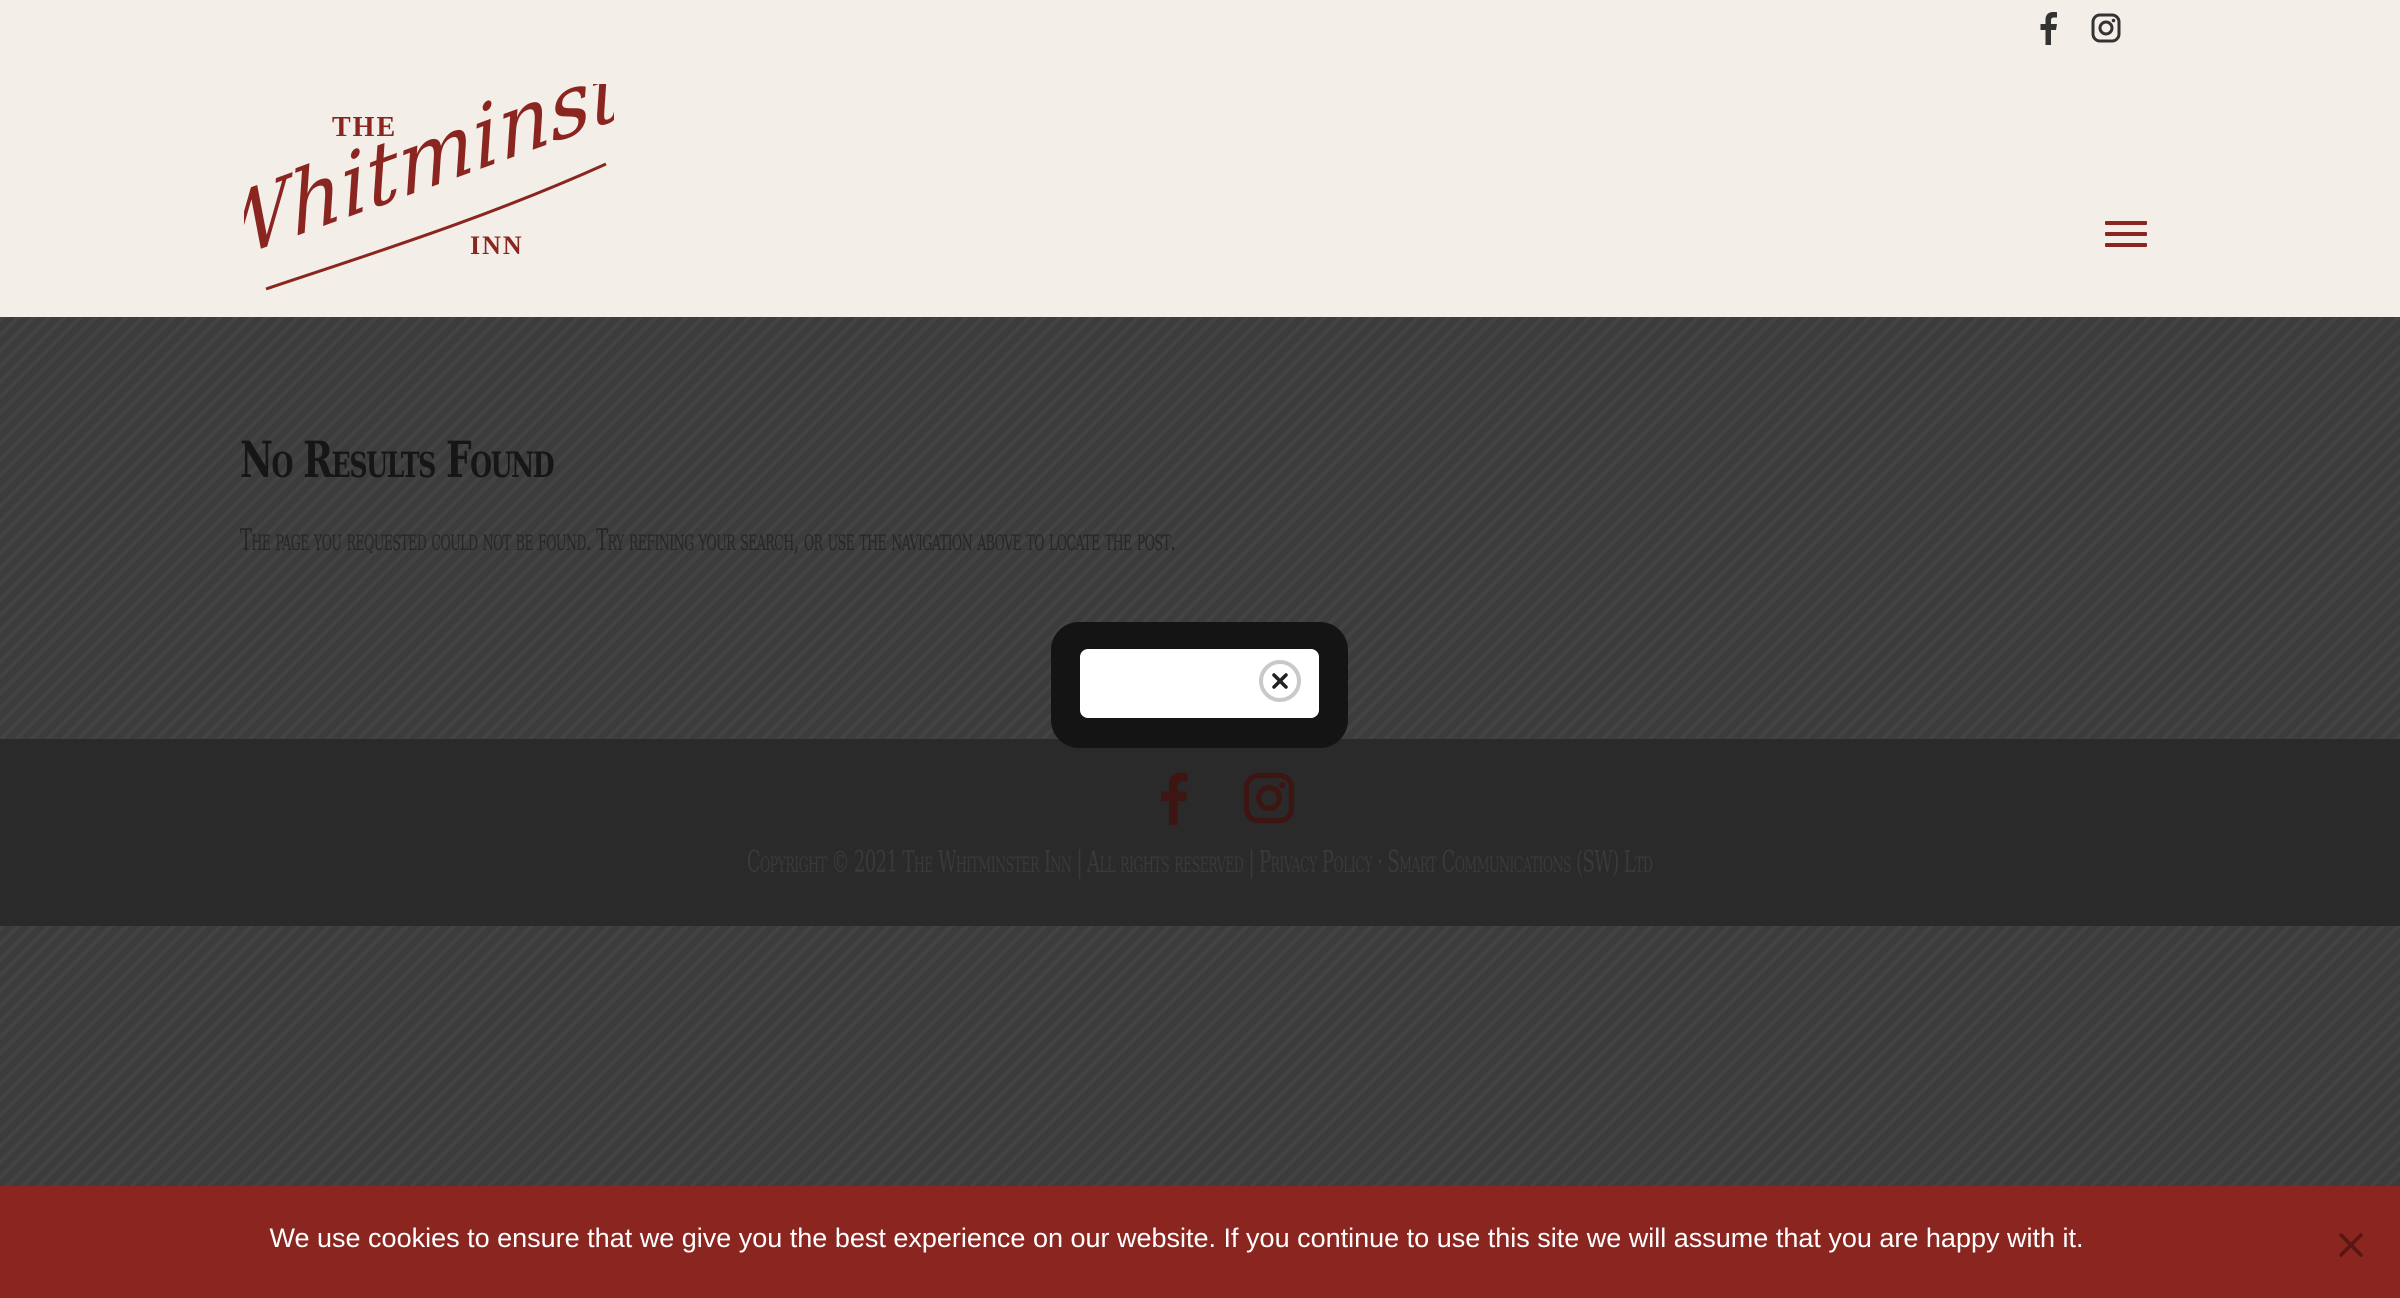 The height and width of the screenshot is (1298, 2400). I want to click on hamburger-menu-icon, so click(2126, 234).